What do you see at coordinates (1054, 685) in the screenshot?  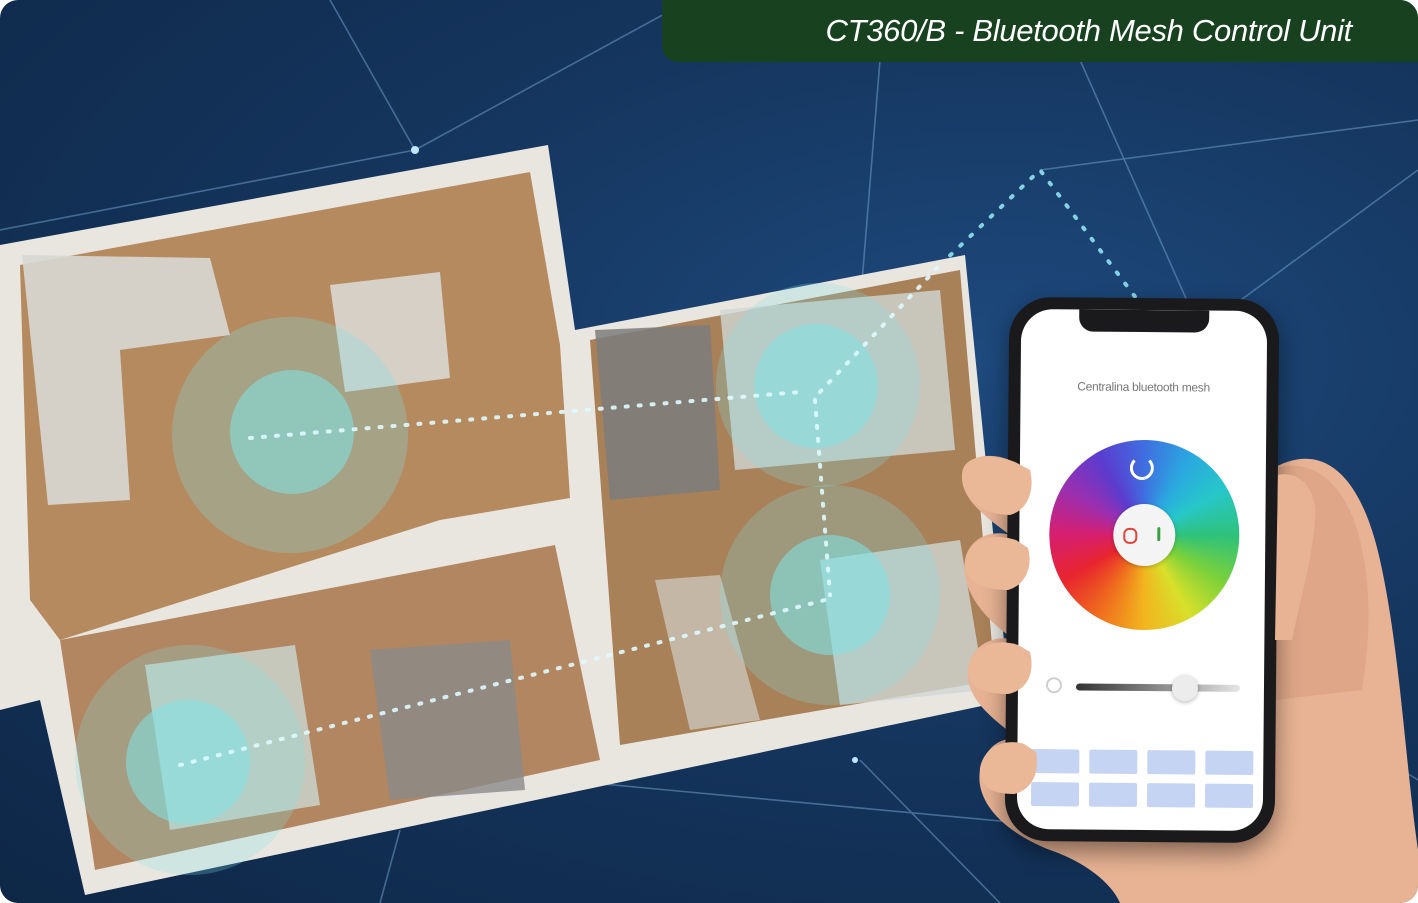 I see `bulb-icon` at bounding box center [1054, 685].